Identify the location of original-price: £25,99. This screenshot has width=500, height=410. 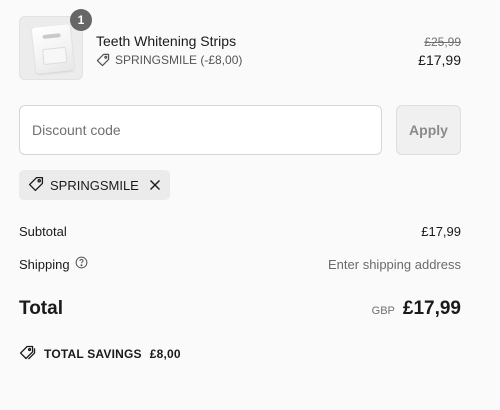
(442, 42).